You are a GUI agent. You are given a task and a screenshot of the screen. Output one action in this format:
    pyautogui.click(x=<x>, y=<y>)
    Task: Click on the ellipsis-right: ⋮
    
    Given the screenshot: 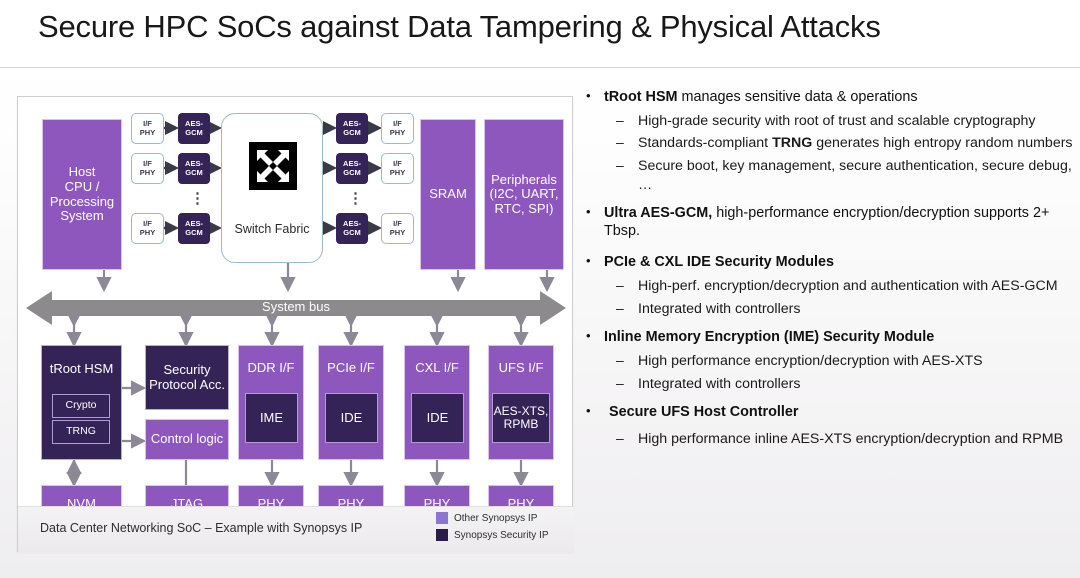 What is the action you would take?
    pyautogui.click(x=355, y=198)
    